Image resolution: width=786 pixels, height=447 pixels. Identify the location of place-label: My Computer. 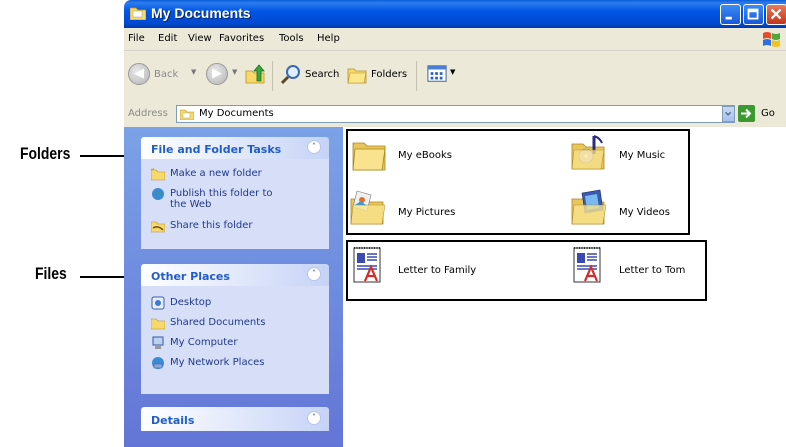
(204, 342).